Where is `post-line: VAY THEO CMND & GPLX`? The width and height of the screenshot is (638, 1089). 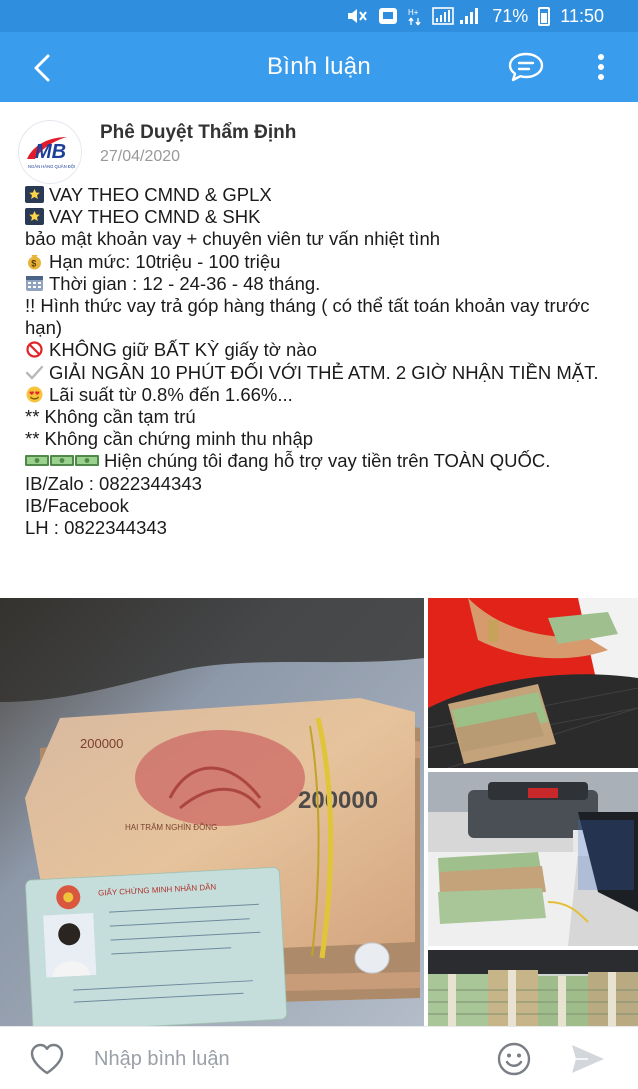 post-line: VAY THEO CMND & GPLX is located at coordinates (325, 195).